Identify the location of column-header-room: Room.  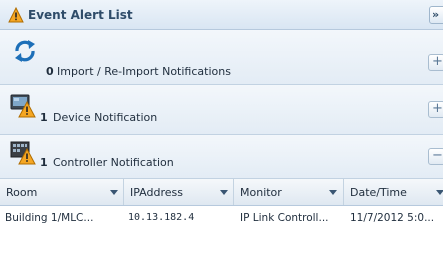
(62, 192).